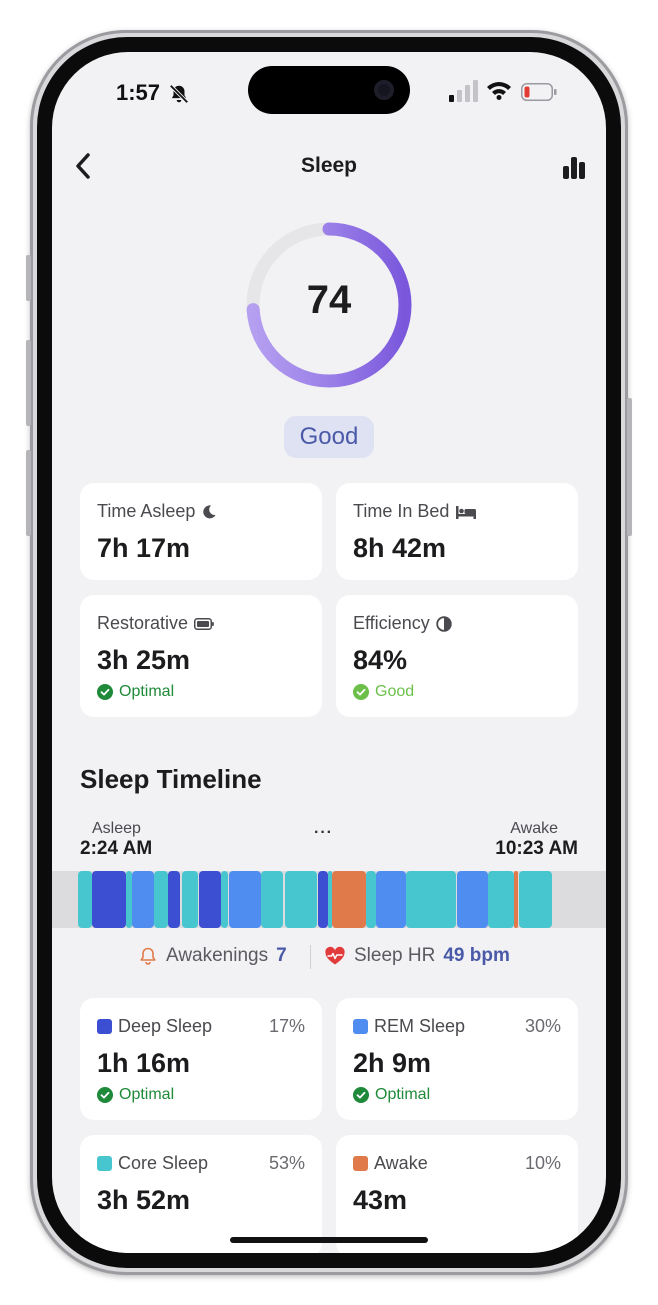 Image resolution: width=658 pixels, height=1305 pixels. I want to click on rem-sleep-card: REM Sleep 30% 2h 9m Optimal, so click(457, 1059).